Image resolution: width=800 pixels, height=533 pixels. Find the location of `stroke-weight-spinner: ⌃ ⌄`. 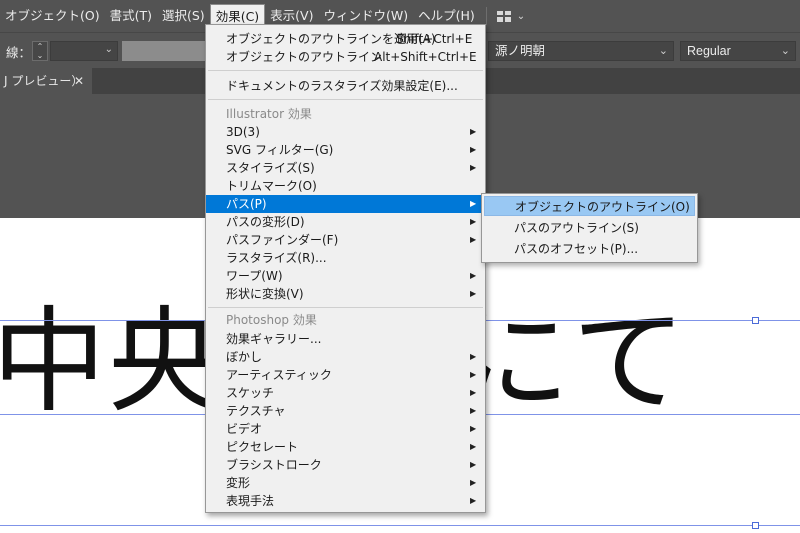

stroke-weight-spinner: ⌃ ⌄ is located at coordinates (40, 51).